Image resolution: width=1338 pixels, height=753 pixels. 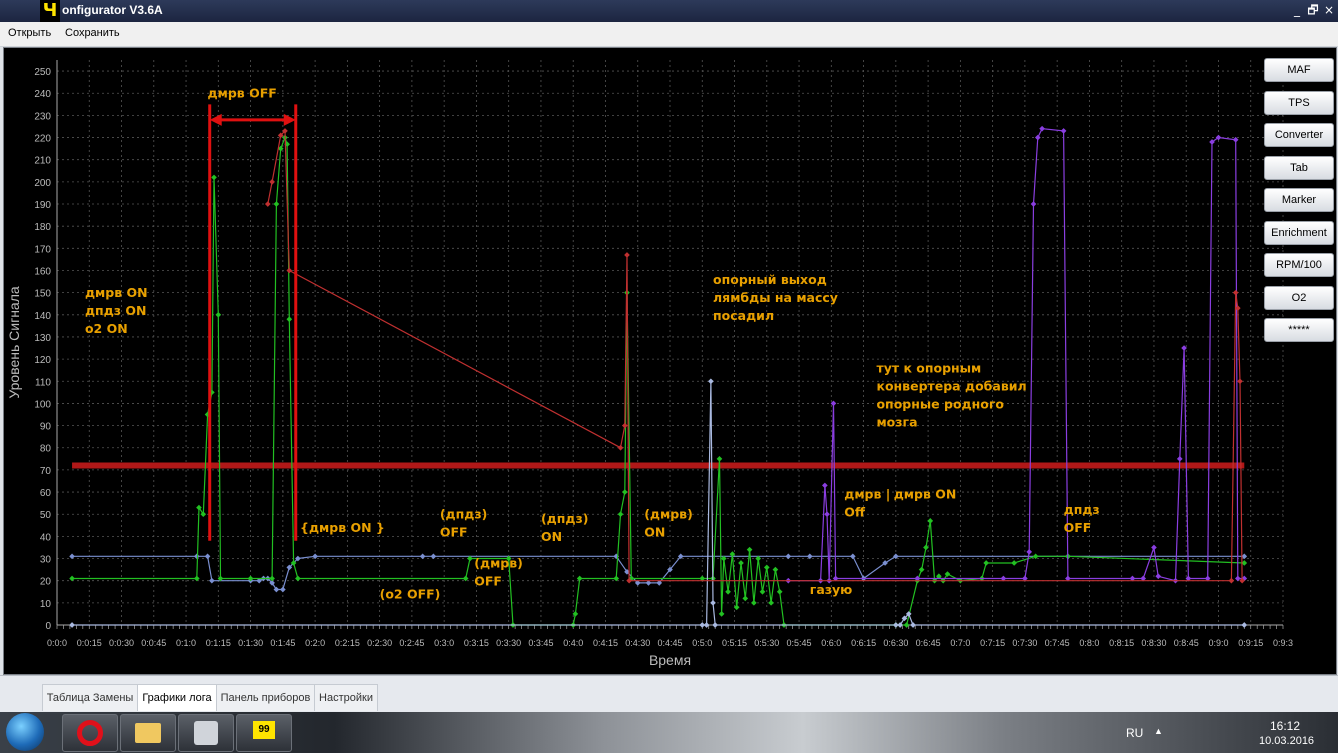 I want to click on tab-2: Панель приборов, so click(x=265, y=697).